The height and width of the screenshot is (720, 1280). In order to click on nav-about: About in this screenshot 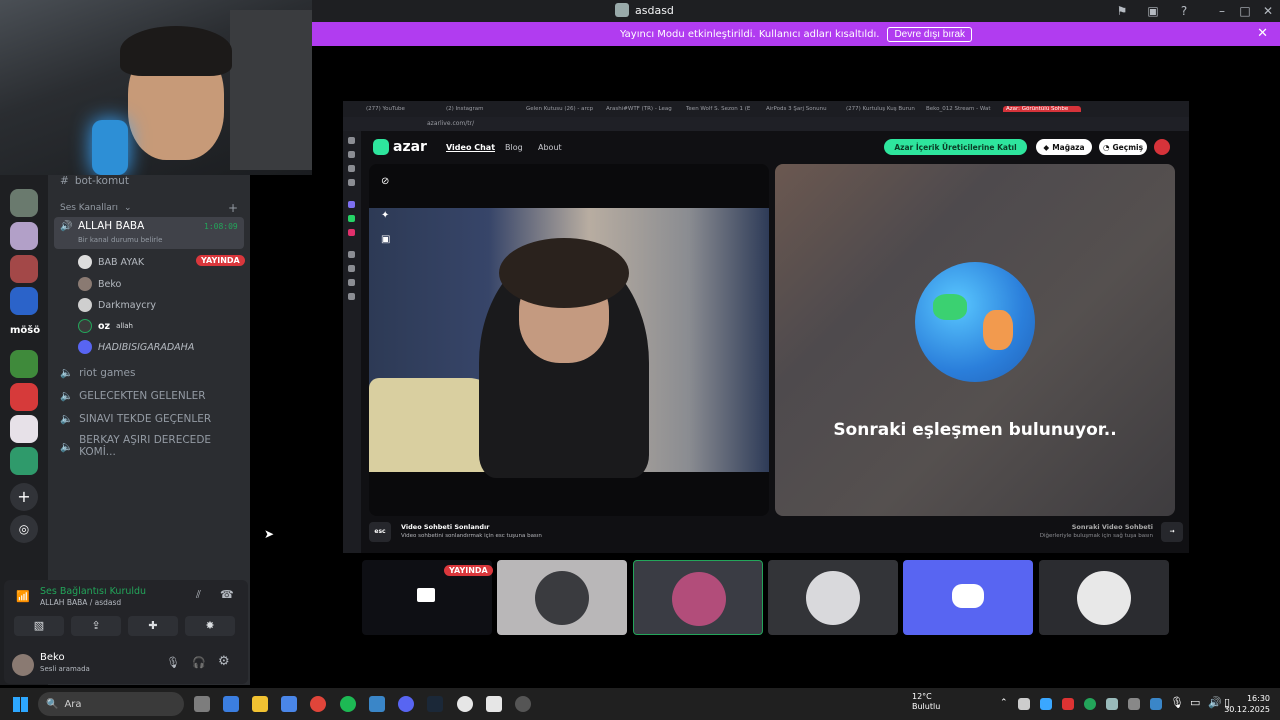, I will do `click(550, 147)`.